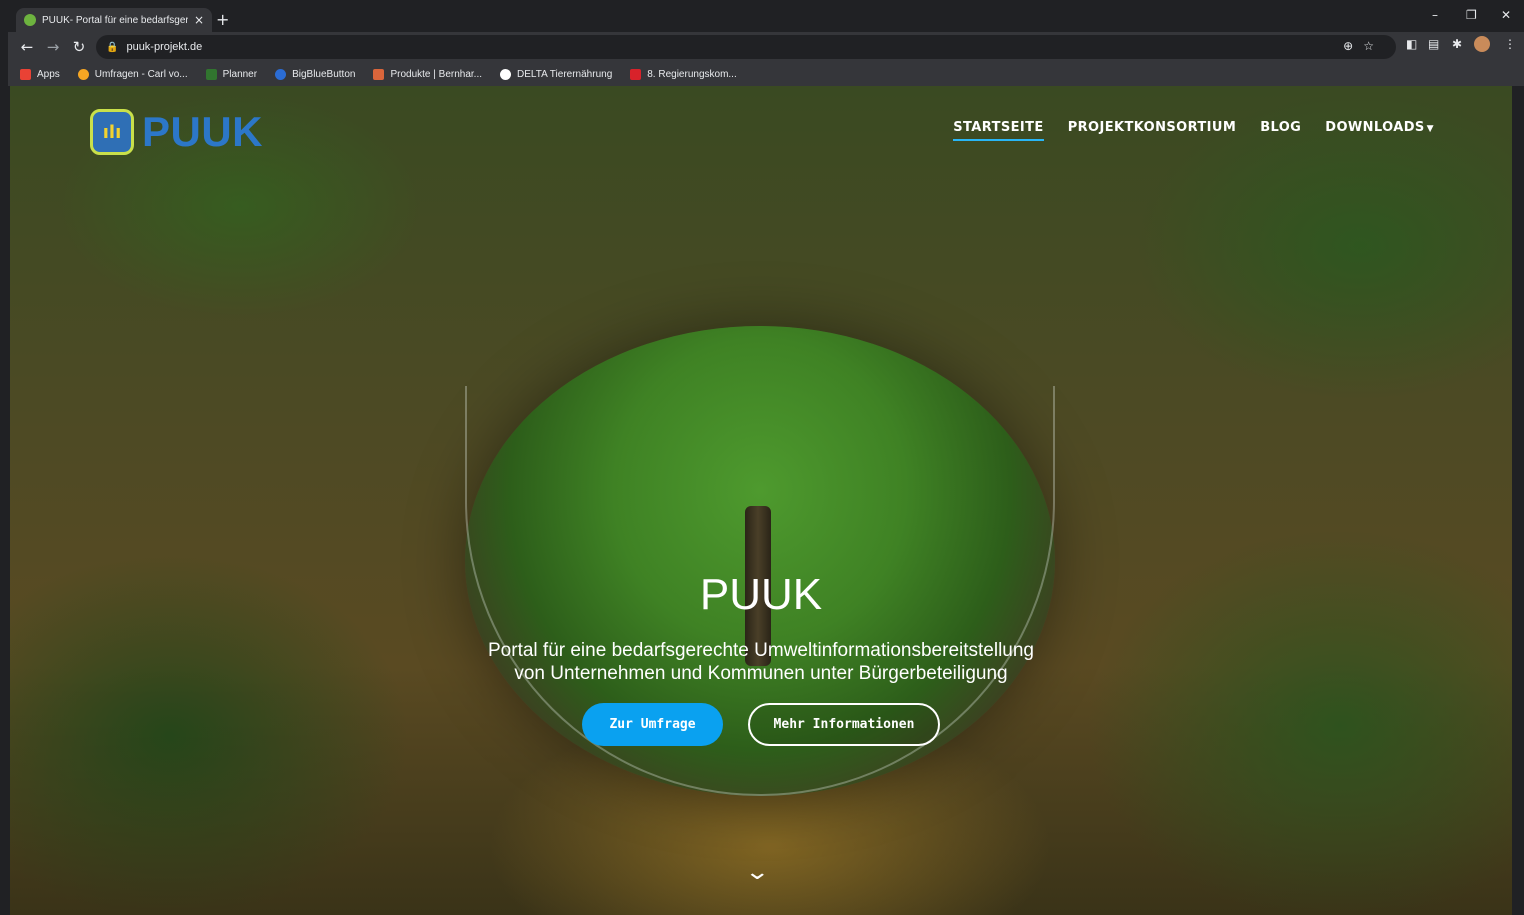  I want to click on delta-icon, so click(506, 74).